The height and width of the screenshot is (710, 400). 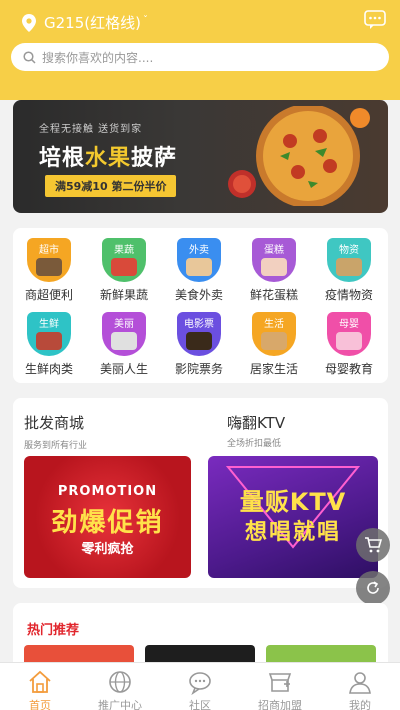 I want to click on wholesale-subtitle: 服务到所有行业, so click(x=56, y=446).